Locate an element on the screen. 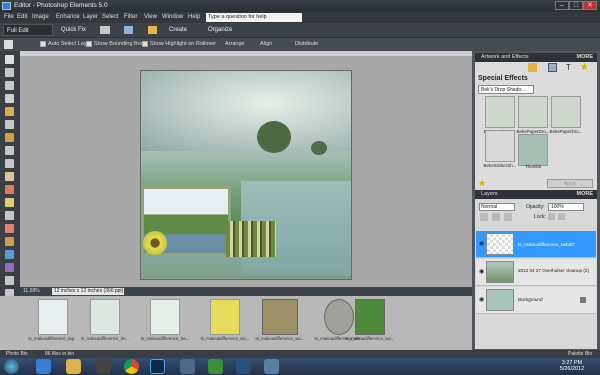  auto-select-checkbox is located at coordinates (43, 43).